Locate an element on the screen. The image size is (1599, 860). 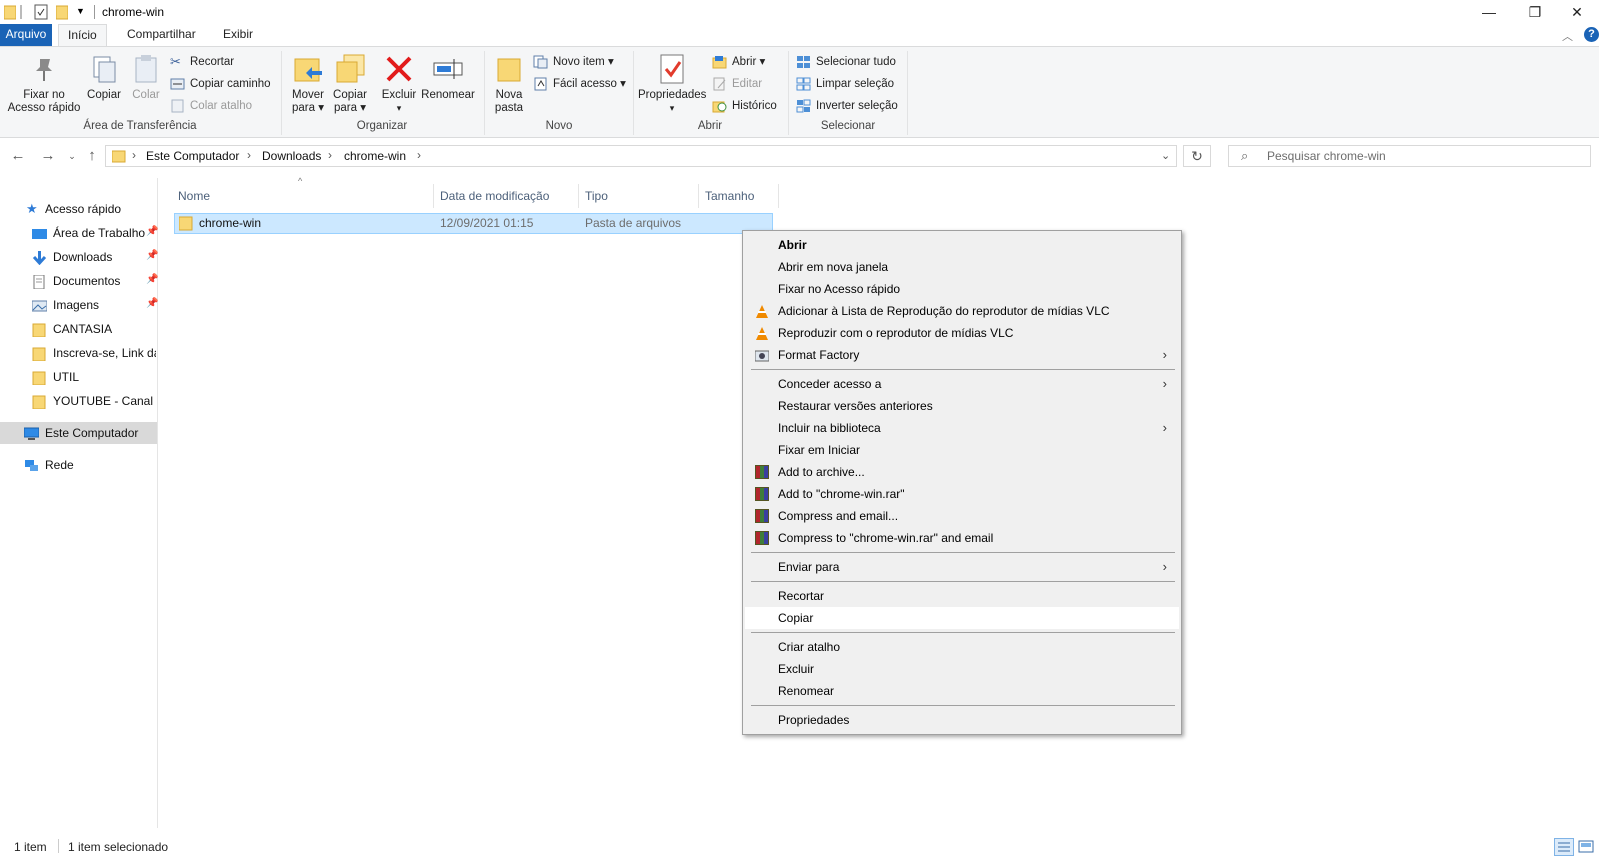
delete-button: Excluir ▾ is located at coordinates (399, 84).